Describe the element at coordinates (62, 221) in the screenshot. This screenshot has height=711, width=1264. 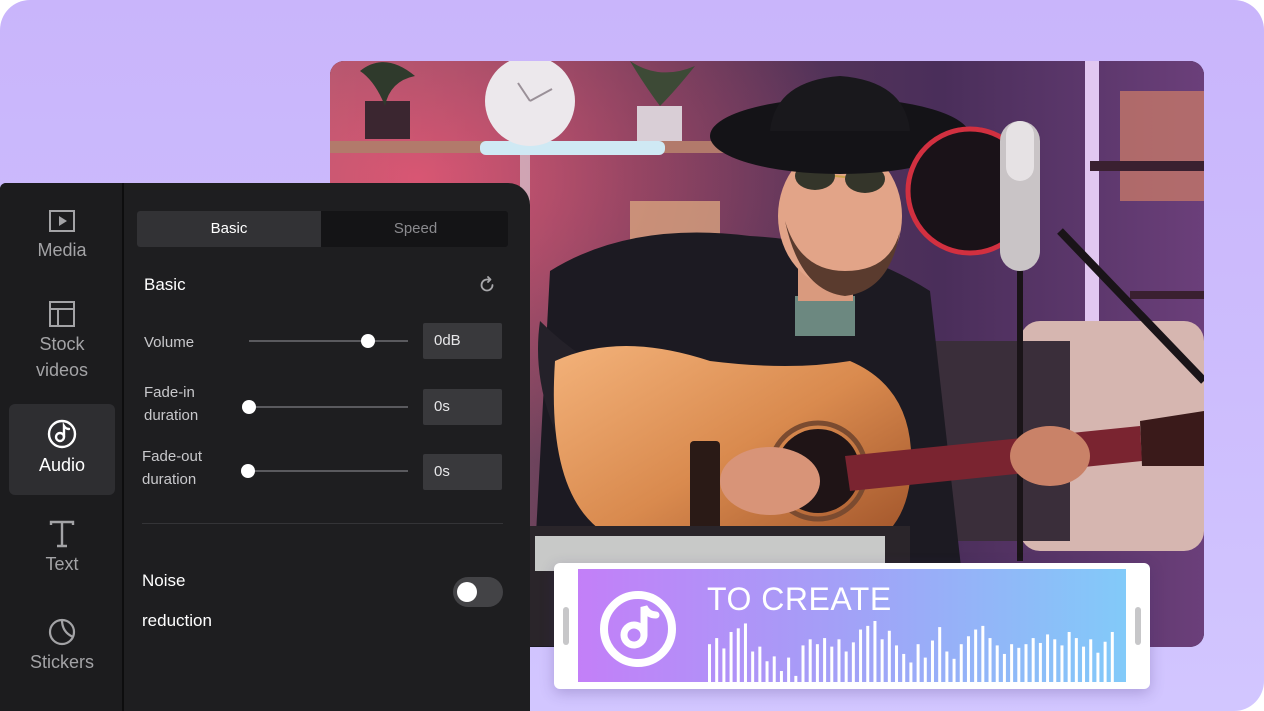
I see `play-icon` at that location.